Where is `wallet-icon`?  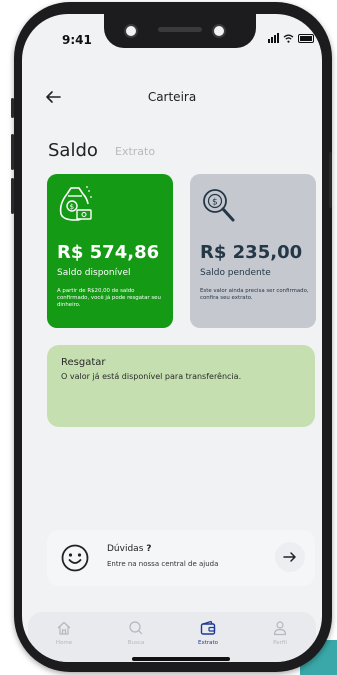
wallet-icon is located at coordinates (208, 627).